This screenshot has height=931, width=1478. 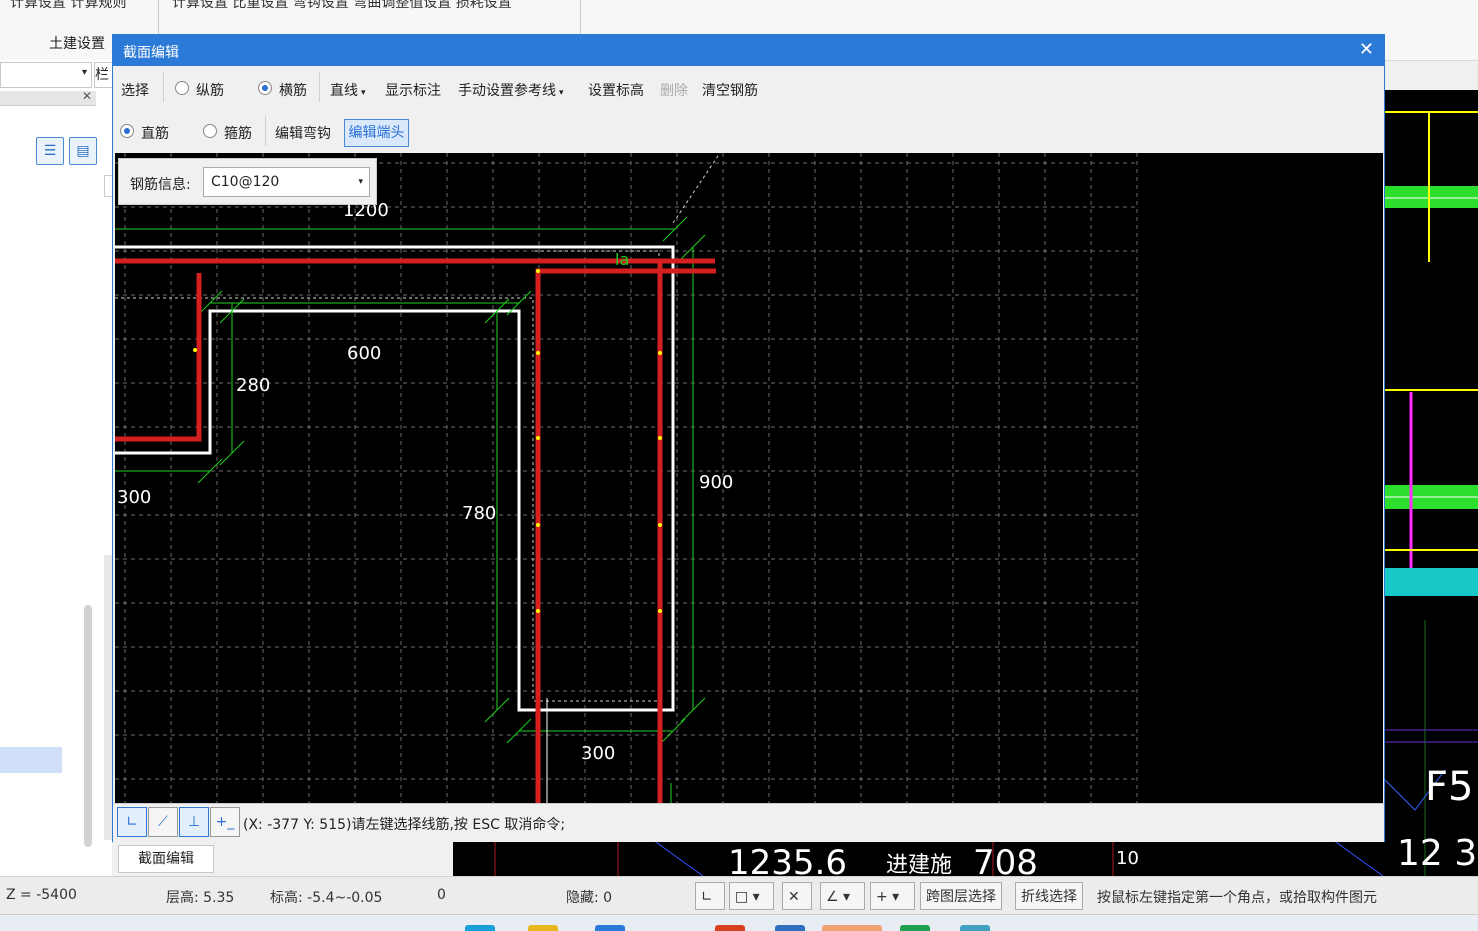 I want to click on status-zero: 0, so click(x=441, y=895).